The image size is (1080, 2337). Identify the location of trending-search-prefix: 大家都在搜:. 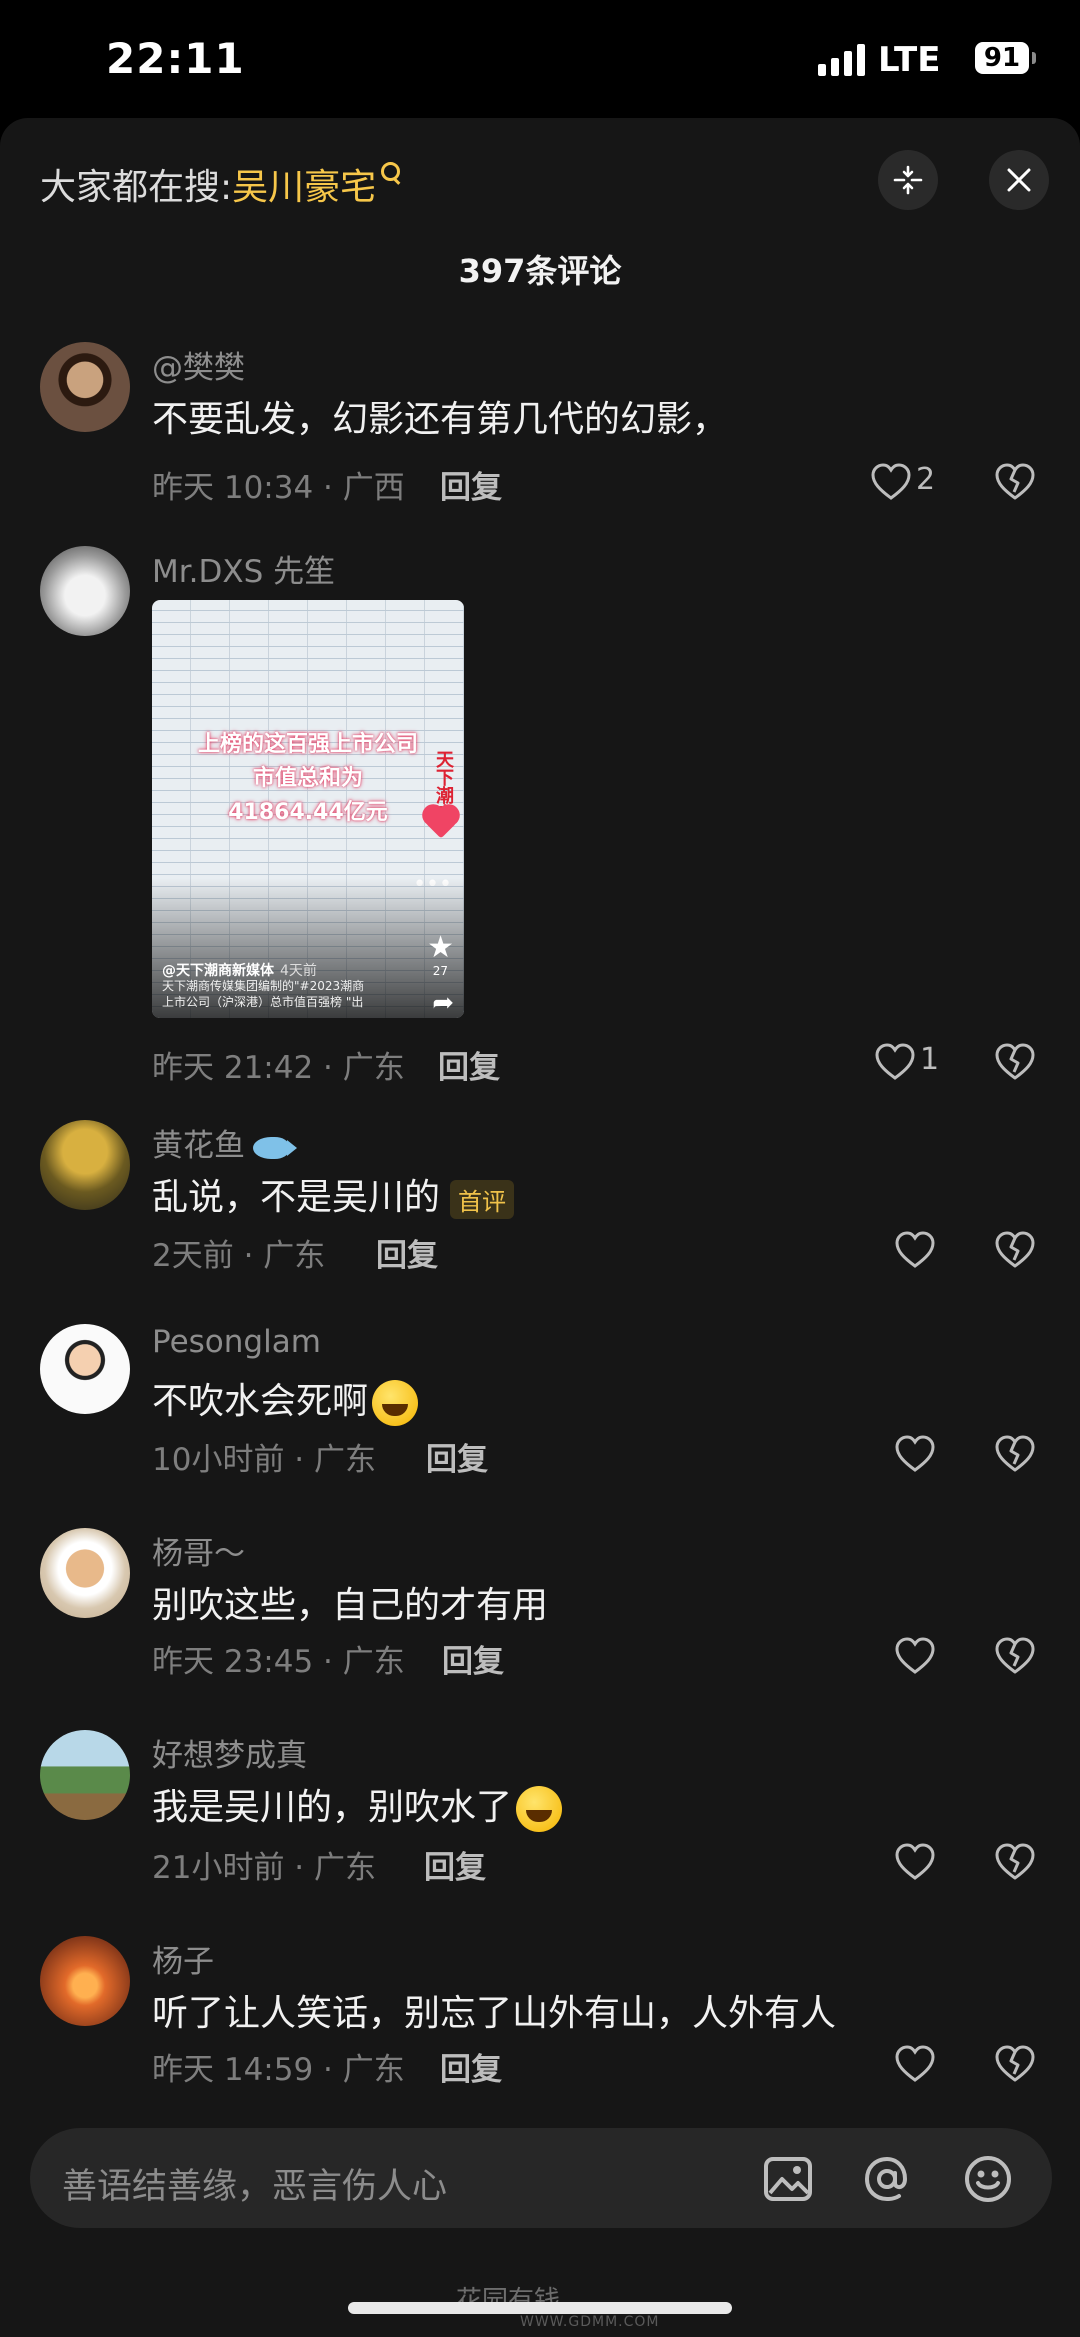
(136, 187).